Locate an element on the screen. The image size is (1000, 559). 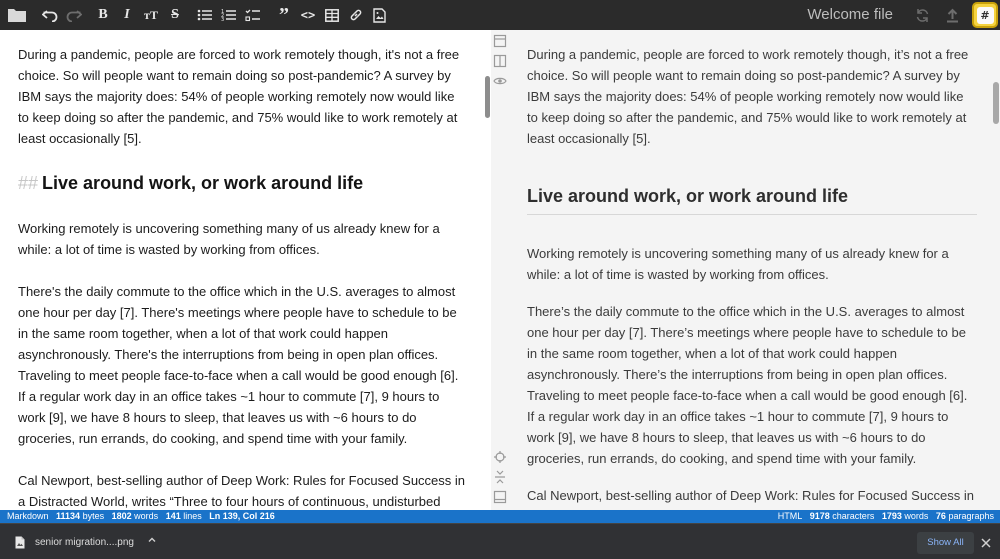
heading-button: тT is located at coordinates (151, 15).